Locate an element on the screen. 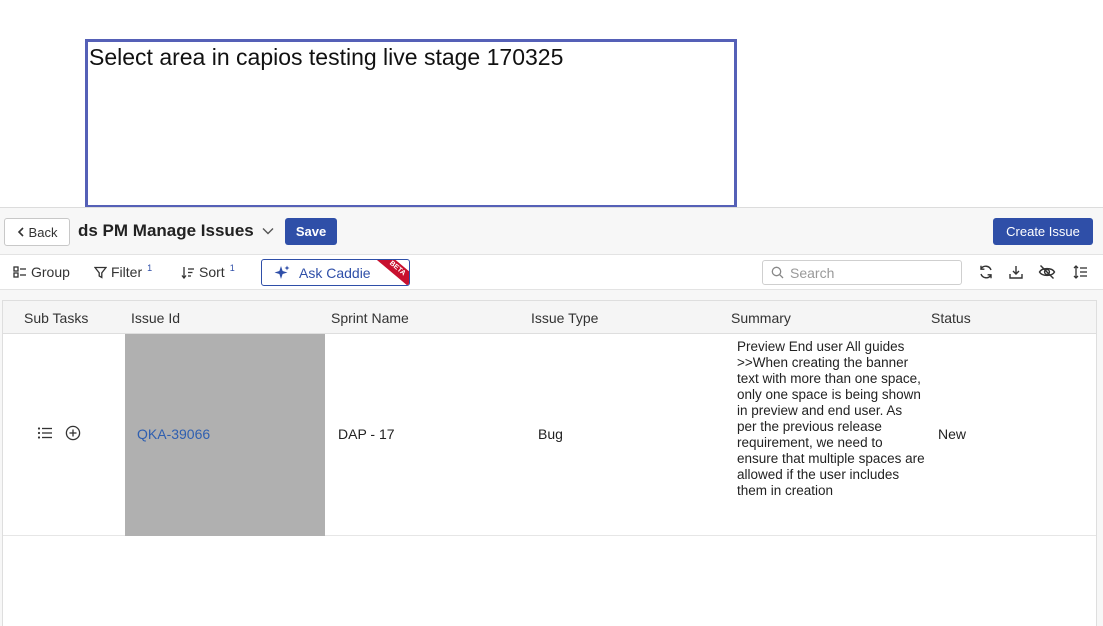 The height and width of the screenshot is (626, 1103). issue-type-cell: Bug is located at coordinates (550, 434).